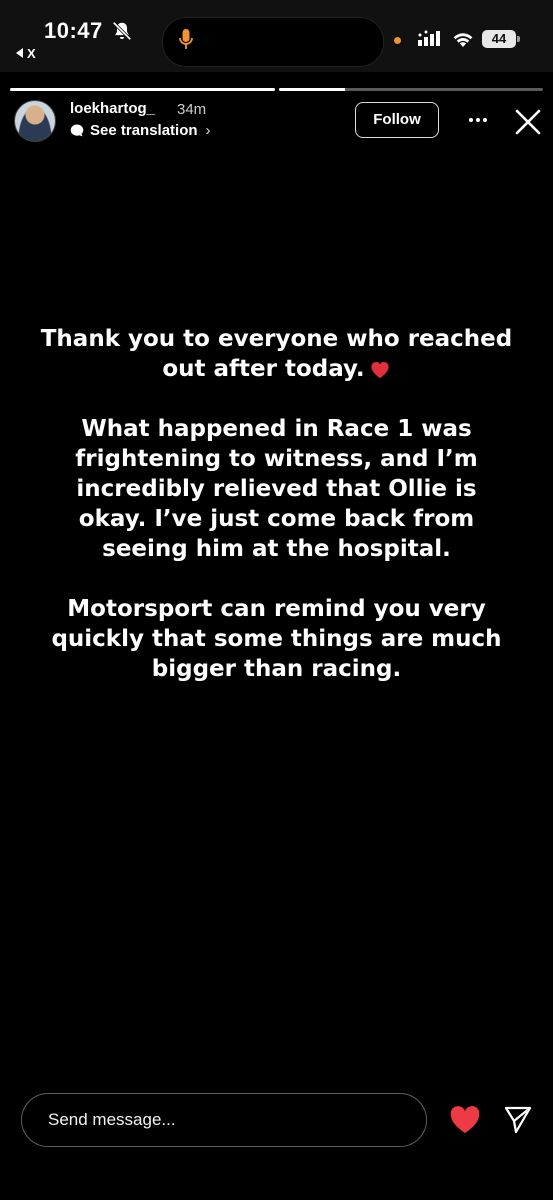  I want to click on wifi-icon, so click(463, 40).